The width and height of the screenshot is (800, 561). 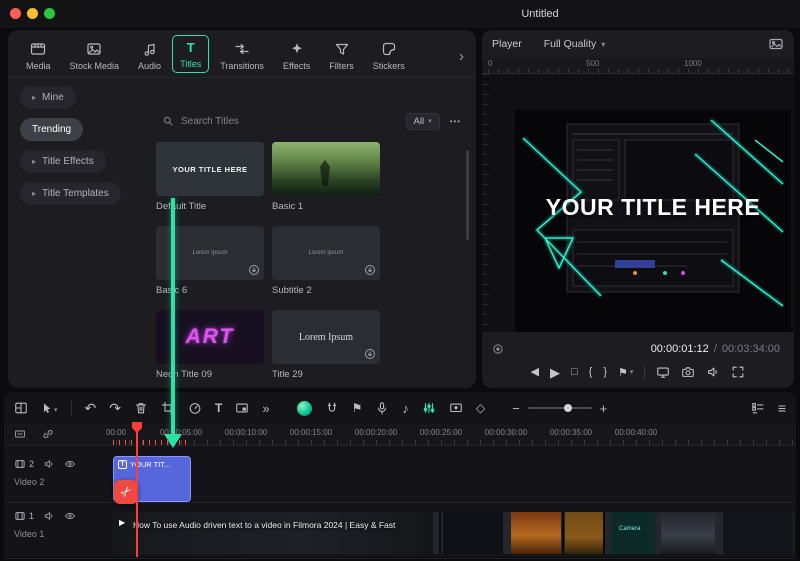 What do you see at coordinates (210, 169) in the screenshot?
I see `title-thumbnail: YOUR TITLE HERE` at bounding box center [210, 169].